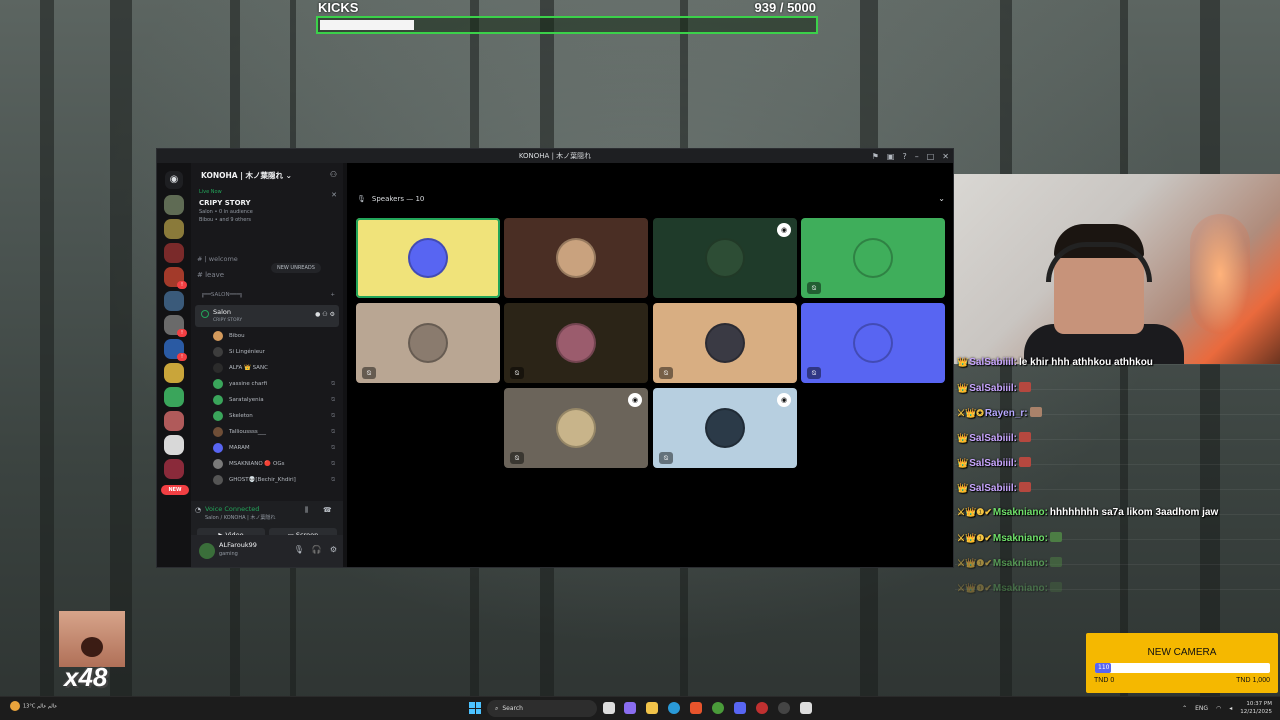 Image resolution: width=1280 pixels, height=720 pixels. What do you see at coordinates (630, 708) in the screenshot?
I see `copilot-icon` at bounding box center [630, 708].